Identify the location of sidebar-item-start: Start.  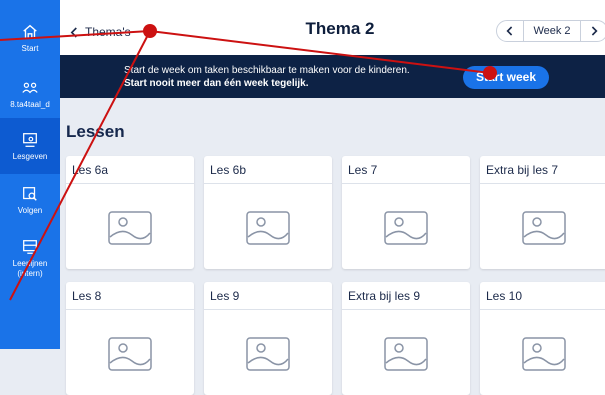
(30, 38).